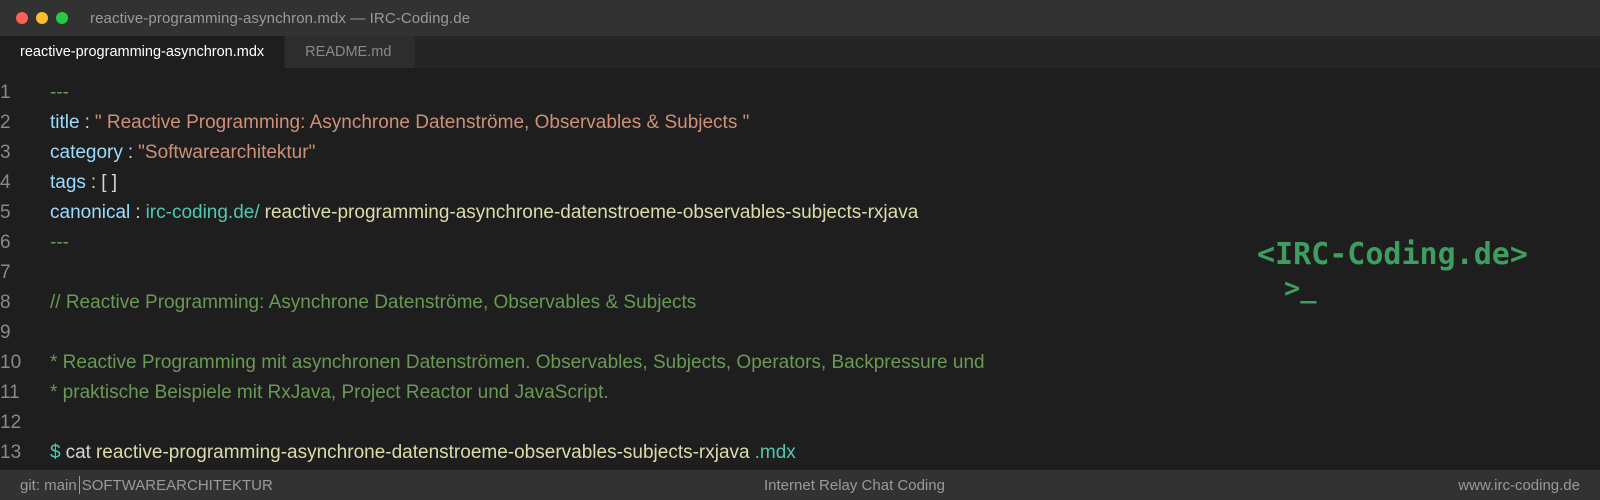  What do you see at coordinates (1392, 254) in the screenshot?
I see `logo-text: <IRC-Coding.de>` at bounding box center [1392, 254].